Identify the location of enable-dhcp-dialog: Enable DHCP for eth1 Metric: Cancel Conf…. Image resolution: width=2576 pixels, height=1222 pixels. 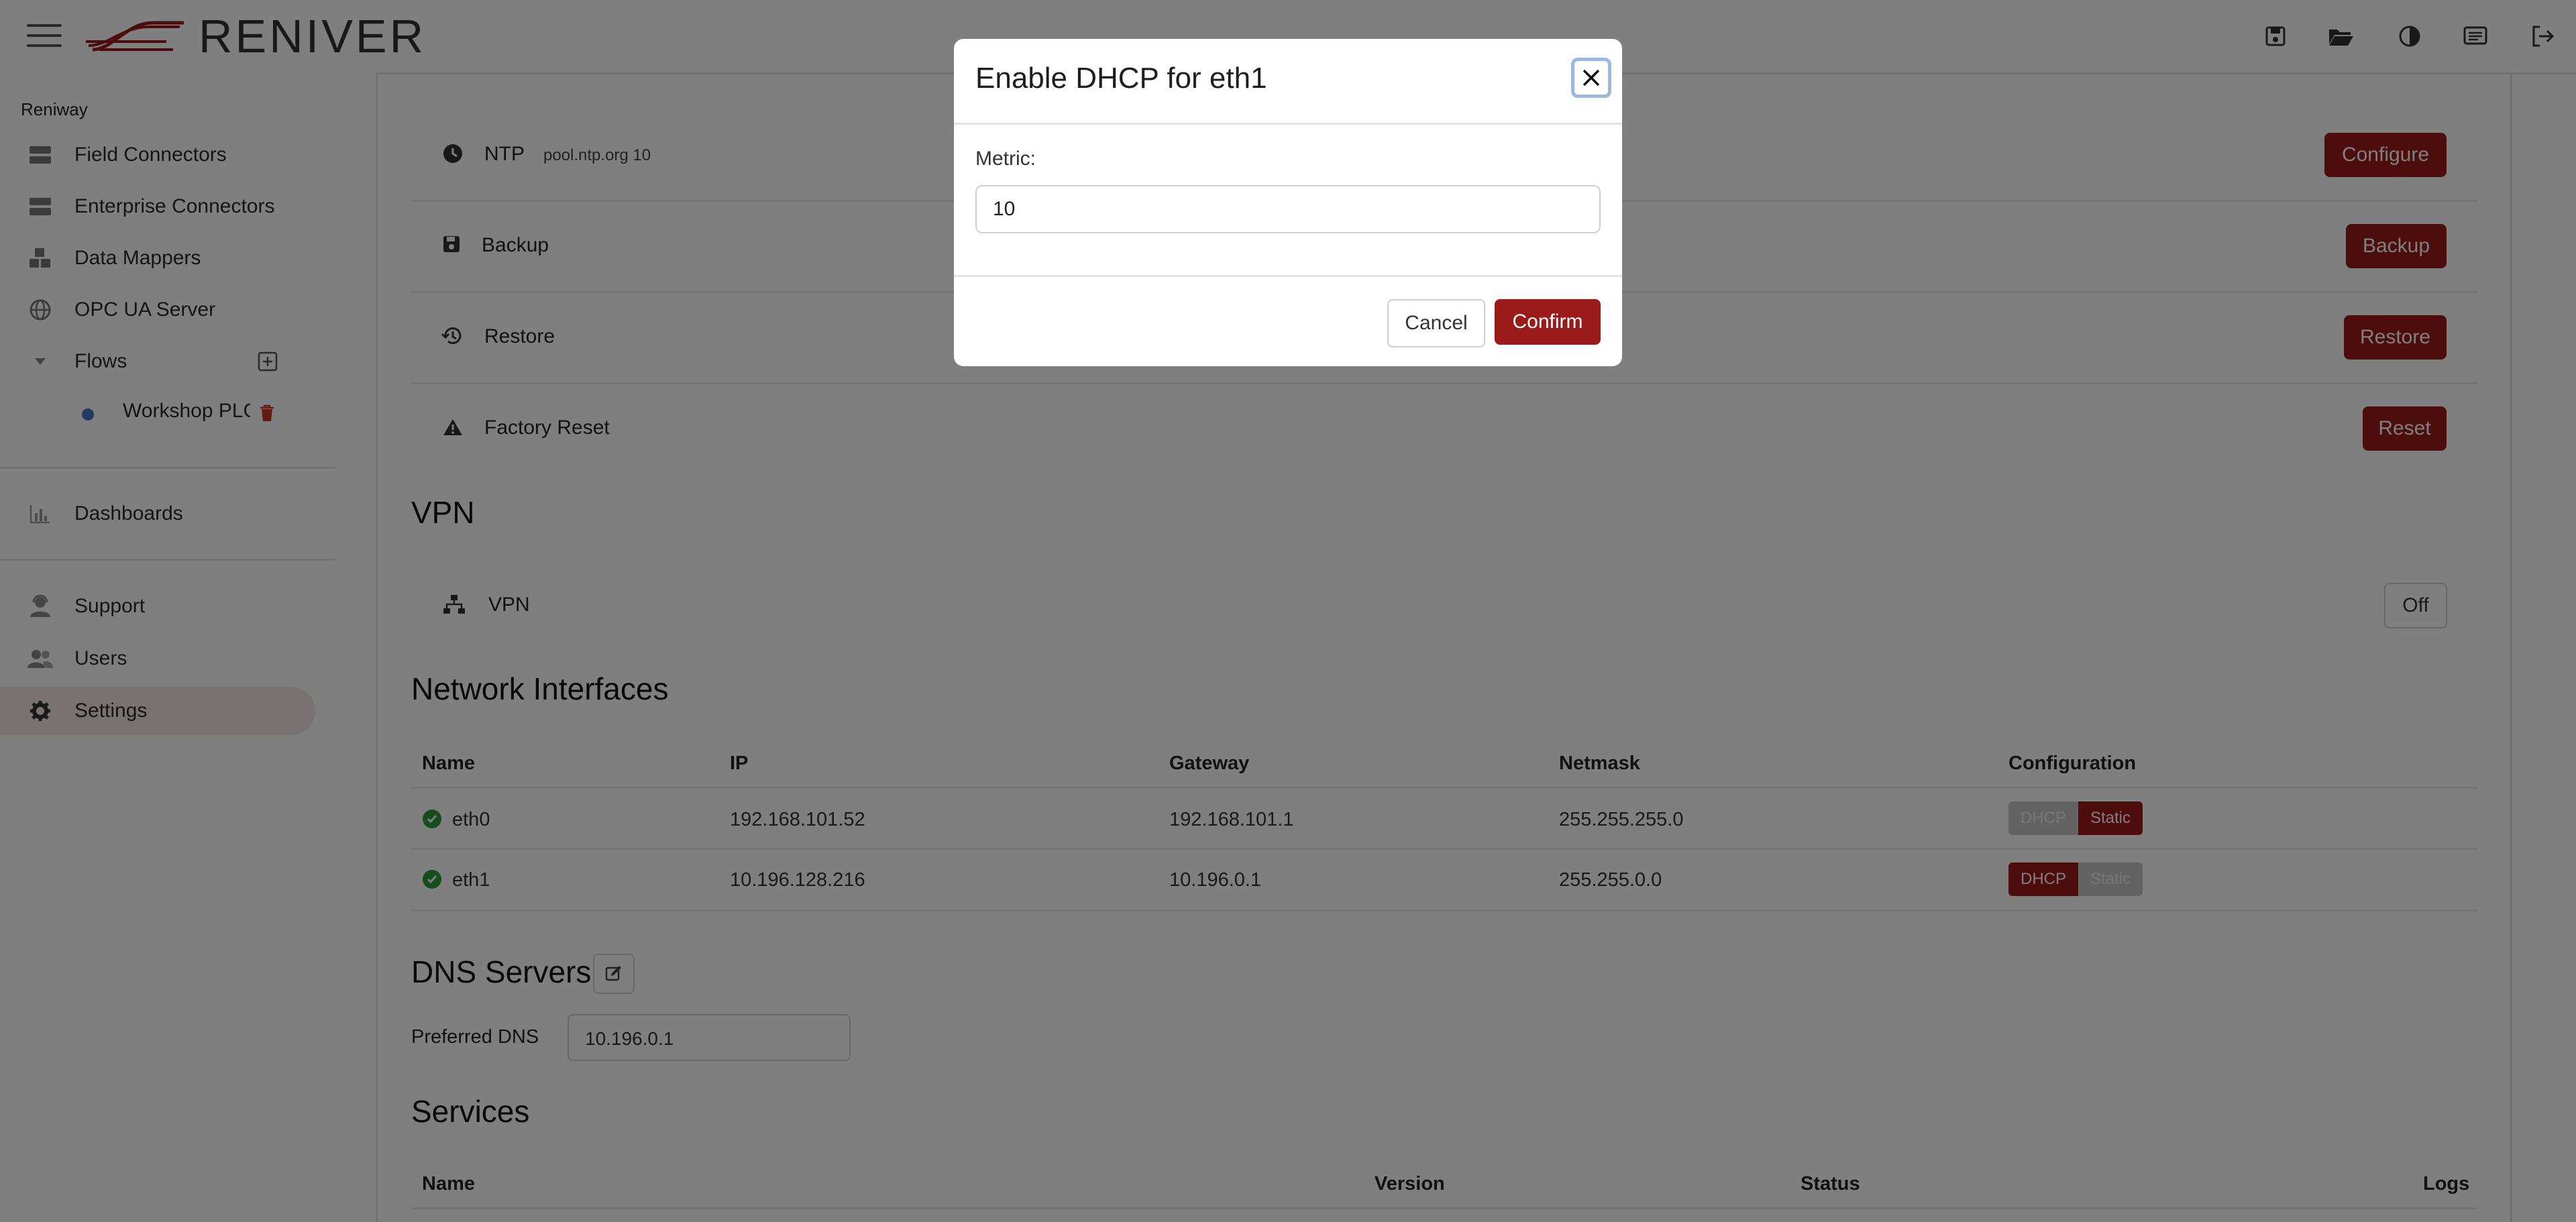
(1288, 202).